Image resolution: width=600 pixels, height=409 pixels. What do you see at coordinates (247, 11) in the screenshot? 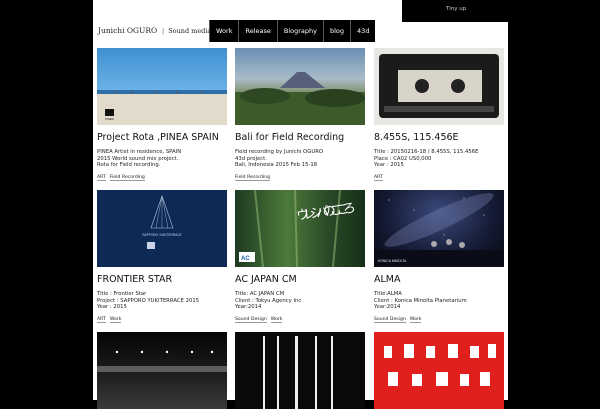
I see `top-white-bar` at bounding box center [247, 11].